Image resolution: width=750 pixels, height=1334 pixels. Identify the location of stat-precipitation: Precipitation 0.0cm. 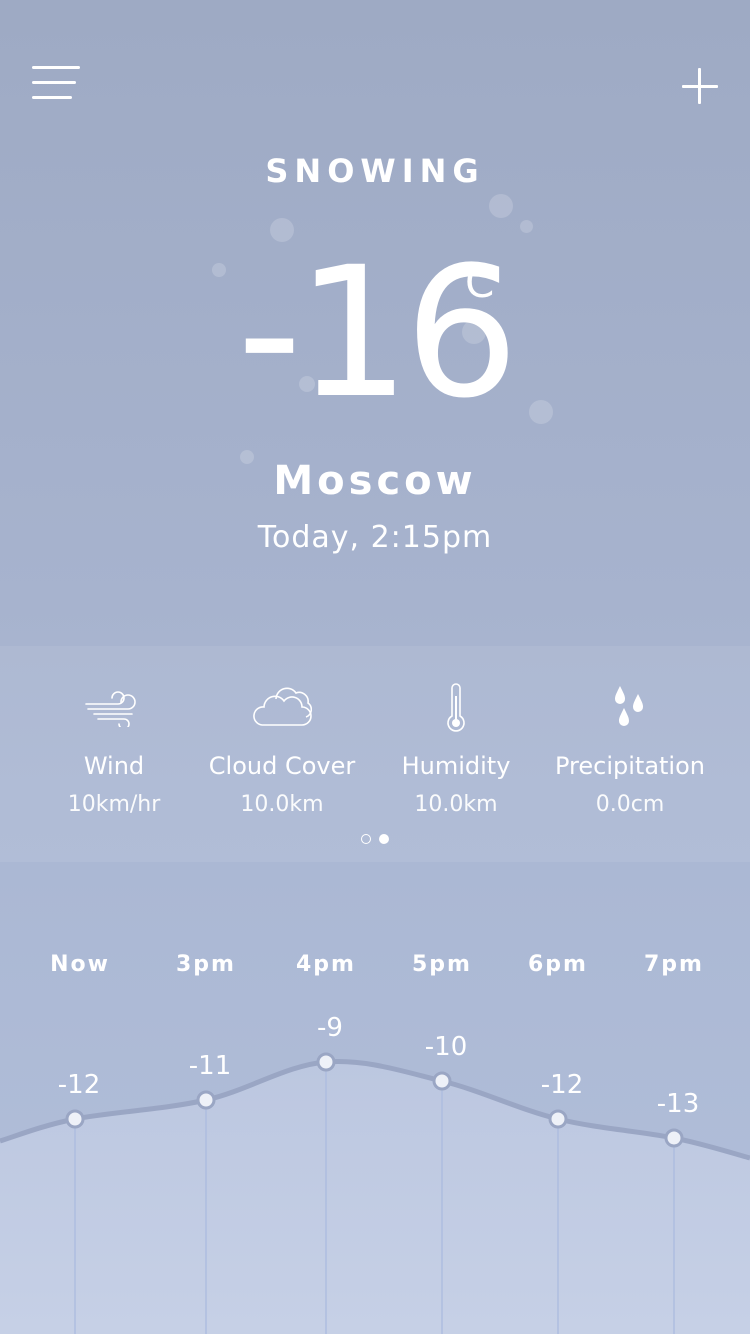
(630, 749).